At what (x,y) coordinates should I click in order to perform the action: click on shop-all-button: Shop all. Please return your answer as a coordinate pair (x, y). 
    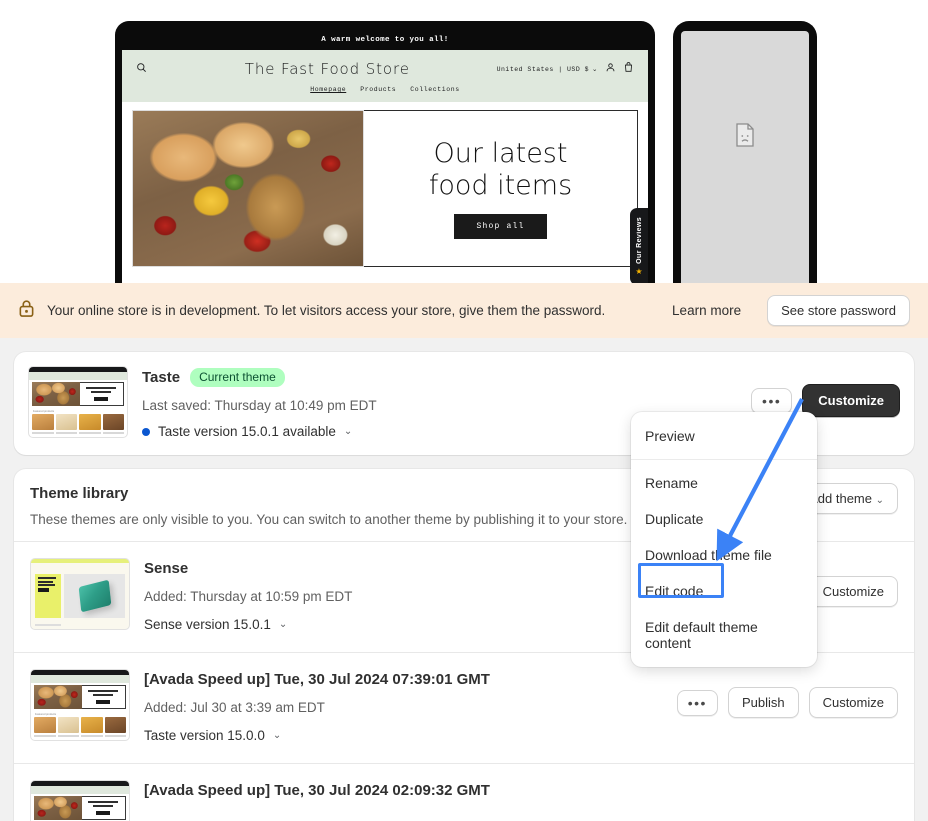
    Looking at the image, I should click on (500, 227).